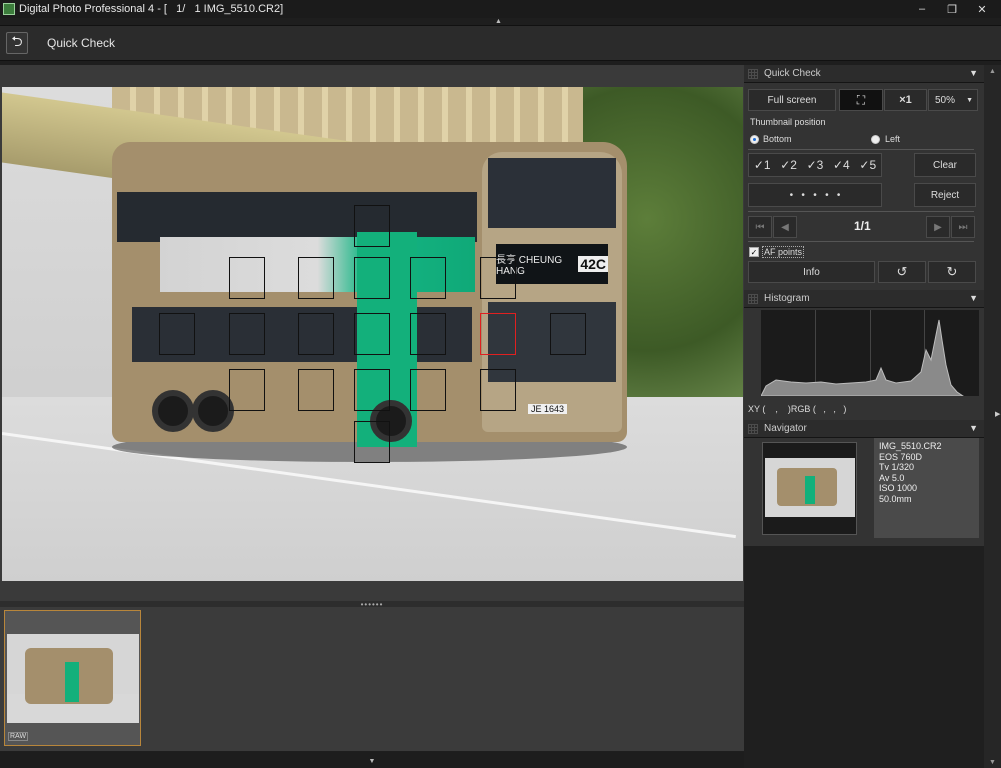  I want to click on navigator-thumbnail, so click(809, 488).